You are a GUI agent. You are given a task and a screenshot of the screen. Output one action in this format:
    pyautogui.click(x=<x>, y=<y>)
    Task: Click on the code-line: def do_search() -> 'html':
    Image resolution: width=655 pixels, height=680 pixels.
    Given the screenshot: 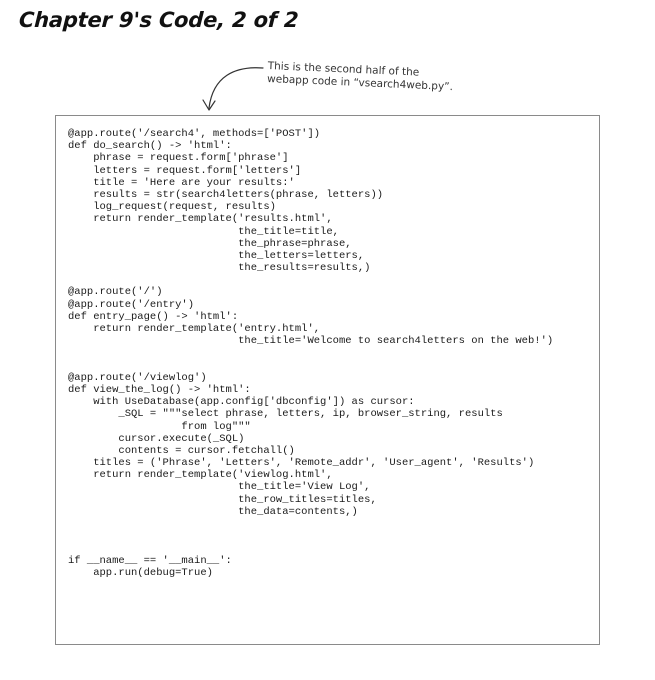 What is the action you would take?
    pyautogui.click(x=150, y=146)
    